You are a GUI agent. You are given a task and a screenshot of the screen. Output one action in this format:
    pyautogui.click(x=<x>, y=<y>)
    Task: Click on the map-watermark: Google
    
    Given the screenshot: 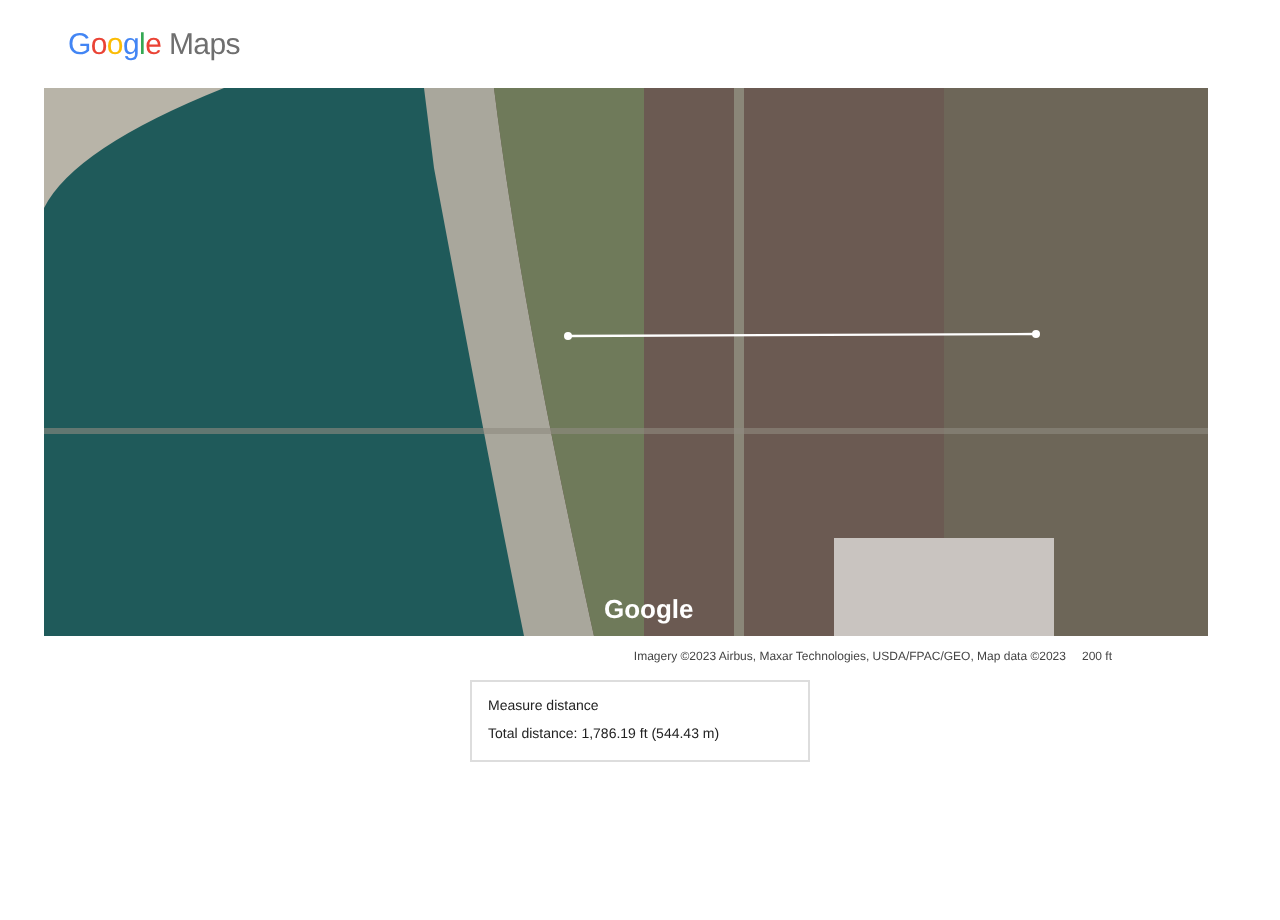 What is the action you would take?
    pyautogui.click(x=649, y=609)
    